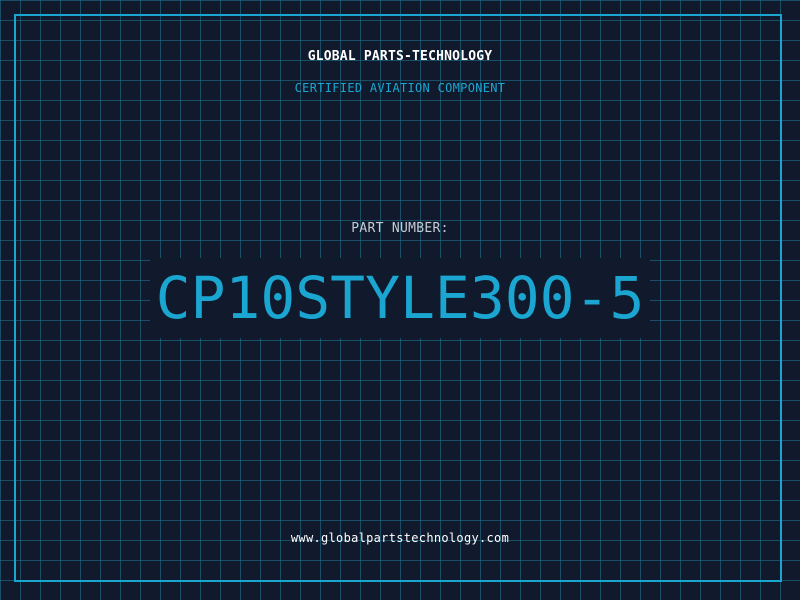 This screenshot has height=600, width=800. What do you see at coordinates (400, 56) in the screenshot?
I see `company-name: GLOBAL PARTS-TECHNOLOGY` at bounding box center [400, 56].